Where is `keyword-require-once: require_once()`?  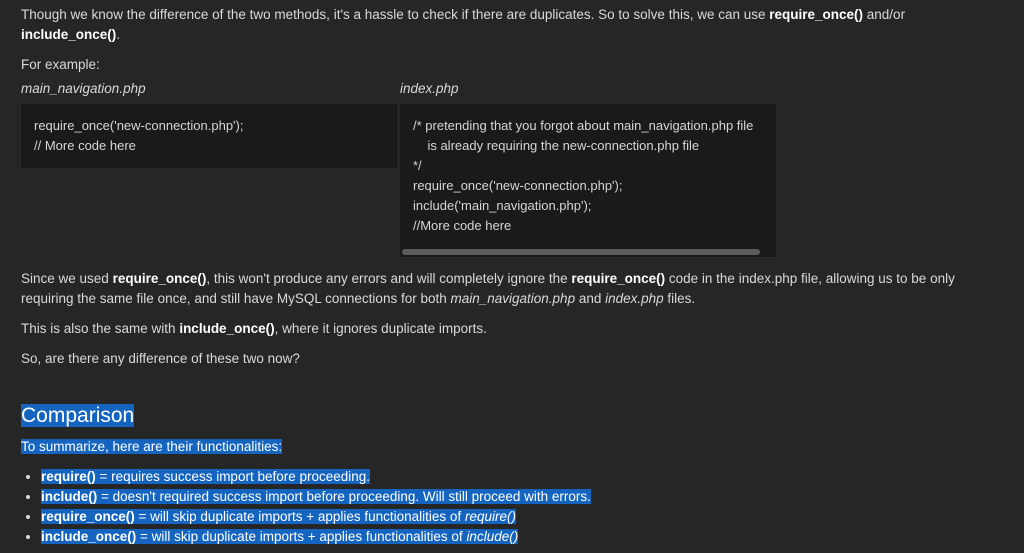
keyword-require-once: require_once() is located at coordinates (816, 14).